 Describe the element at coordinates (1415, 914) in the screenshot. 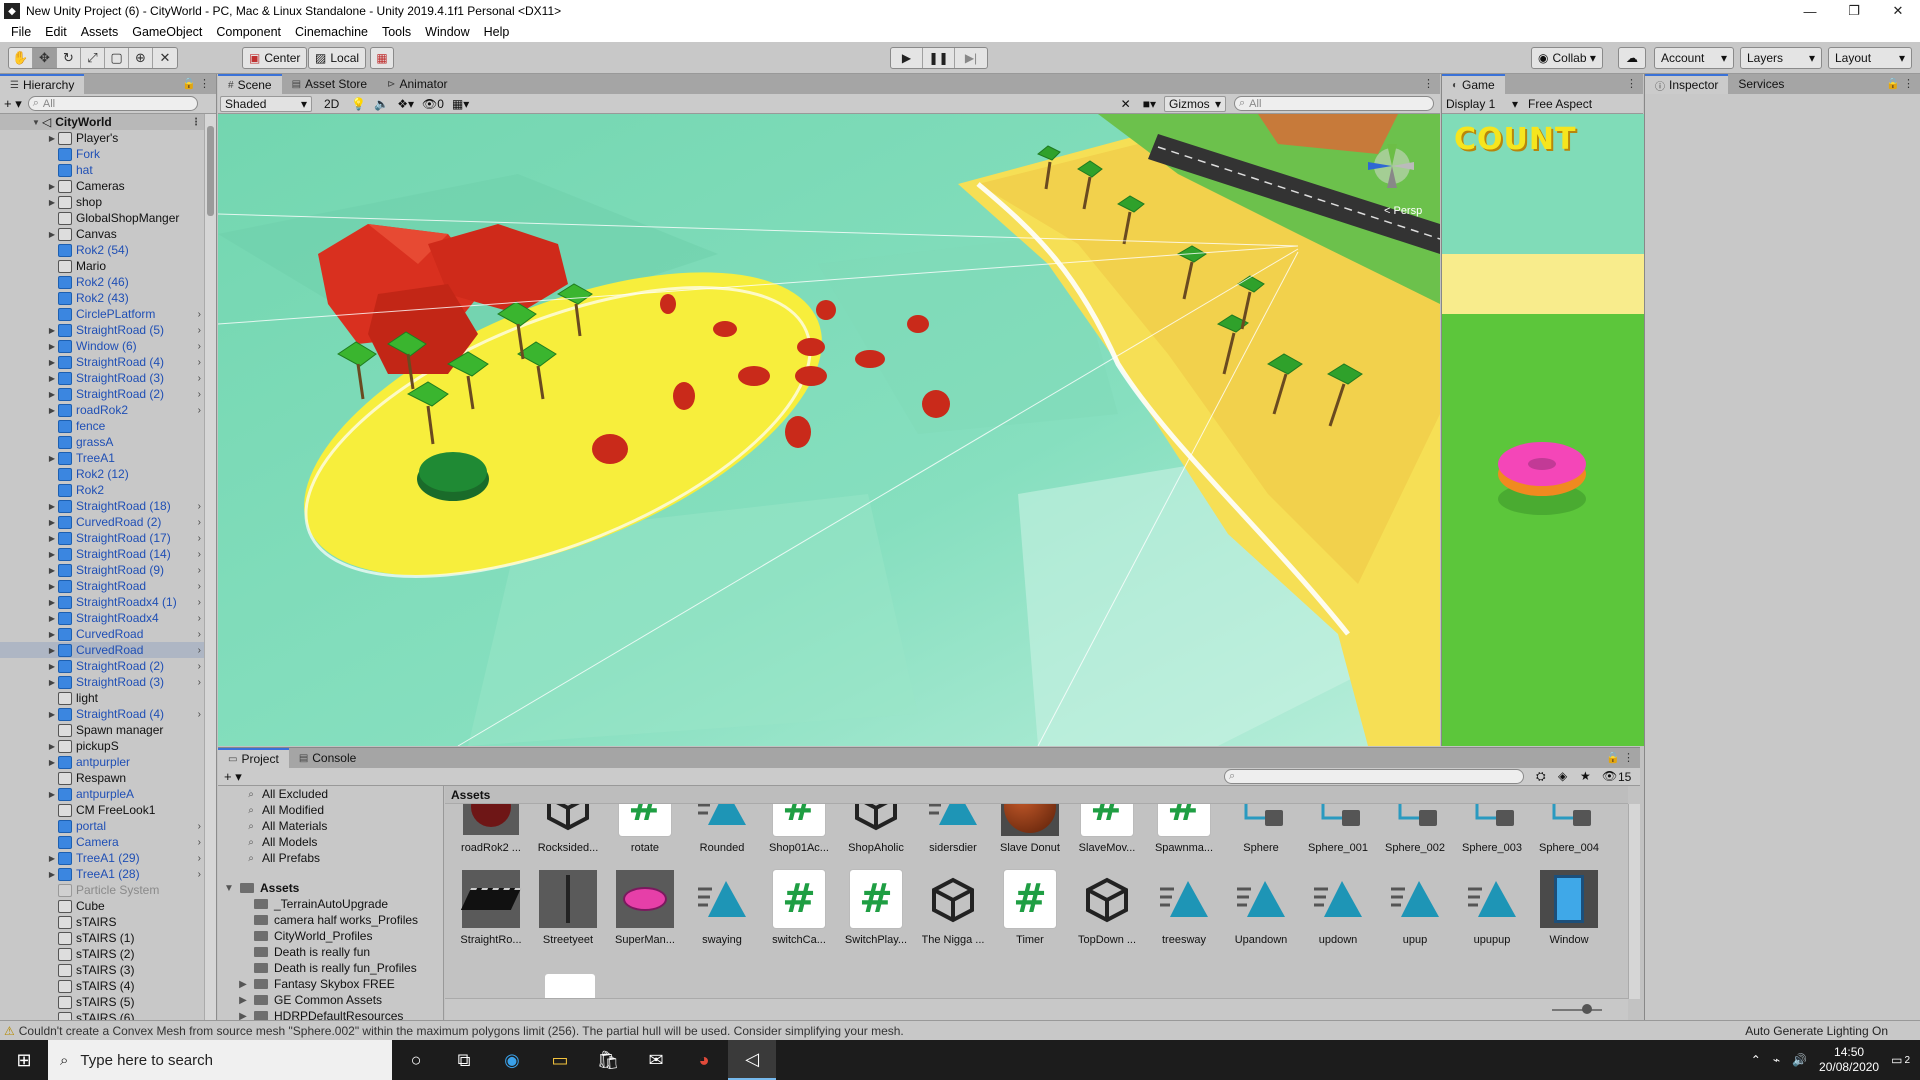

I see `asset-tile: upup` at that location.